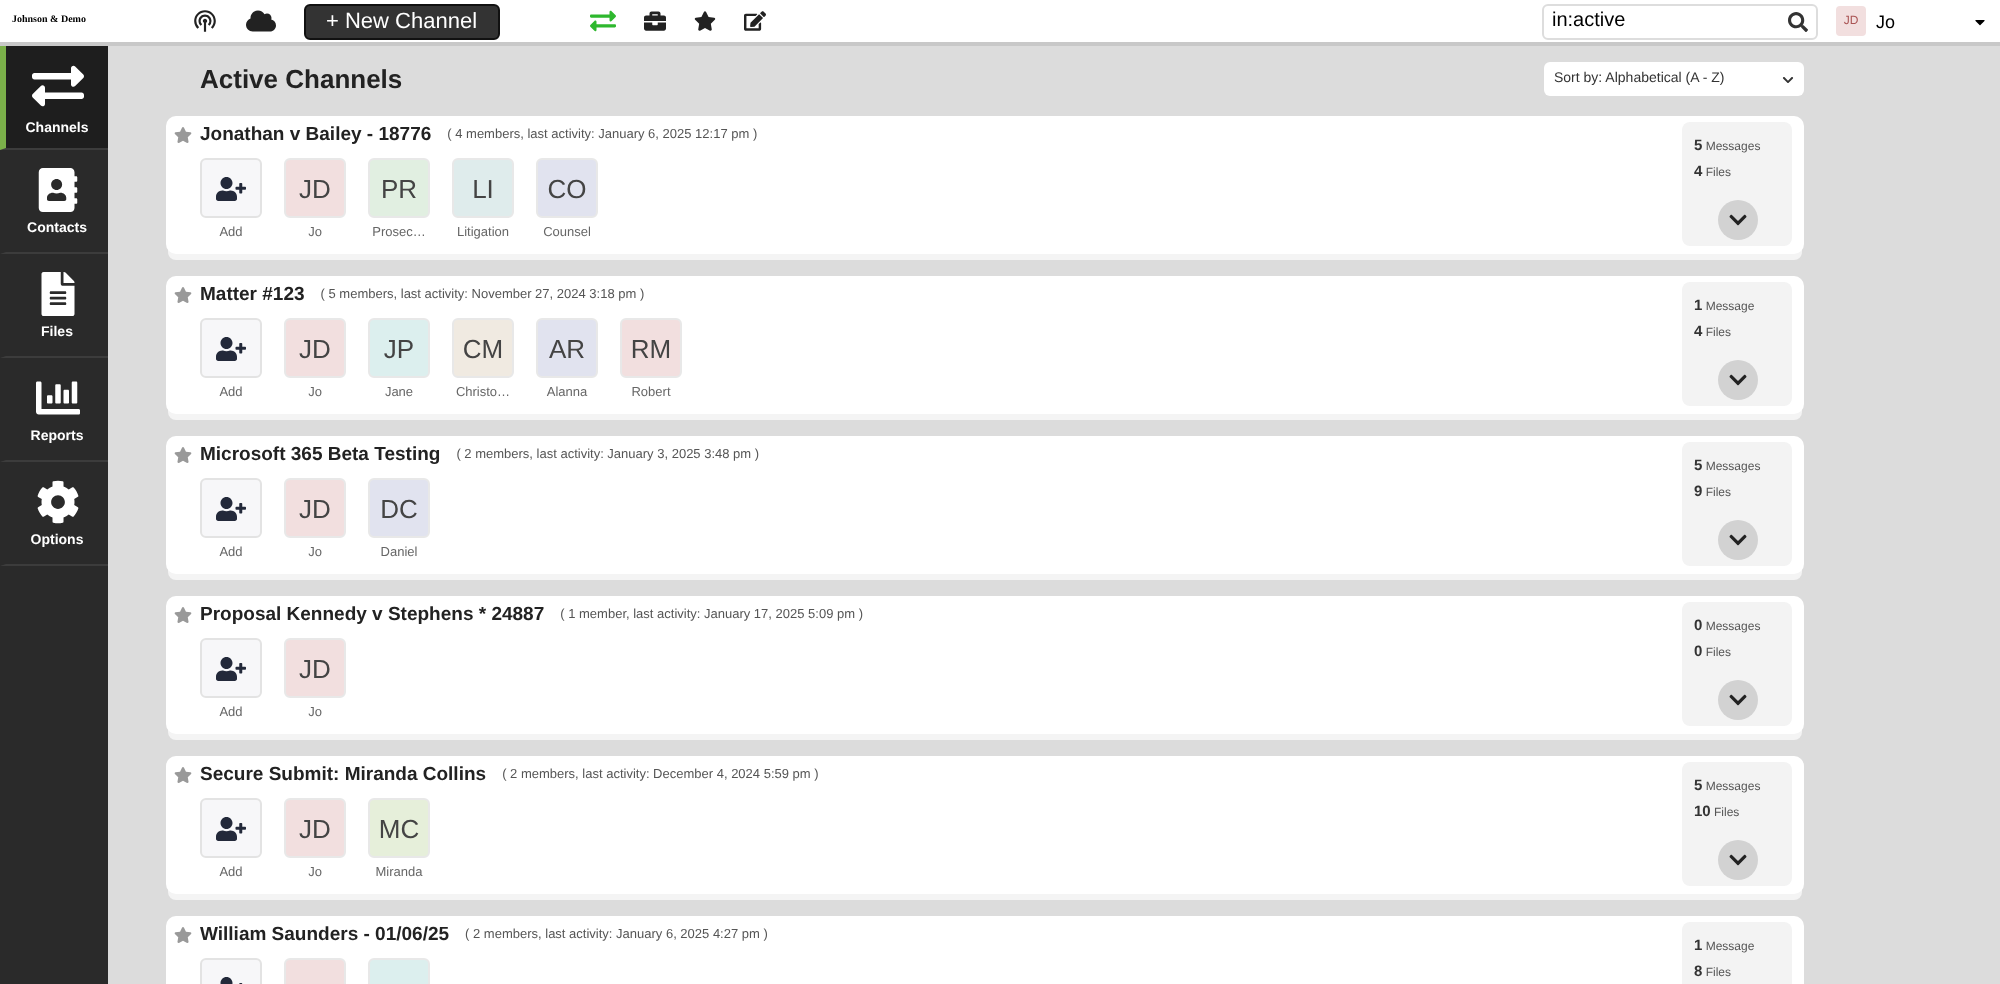 The height and width of the screenshot is (984, 2000). I want to click on channel-name: William Saunders - 01/06/25, so click(325, 935).